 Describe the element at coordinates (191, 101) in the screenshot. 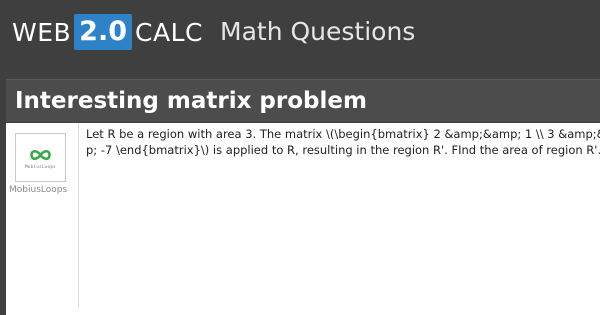

I see `question-title: Interesting matrix problem` at that location.